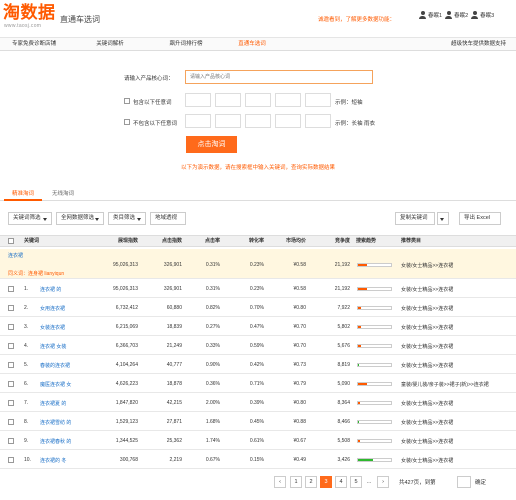 This screenshot has width=516, height=500. Describe the element at coordinates (110, 44) in the screenshot. I see `nav-item-keyword-analysis: 关键词解析` at that location.